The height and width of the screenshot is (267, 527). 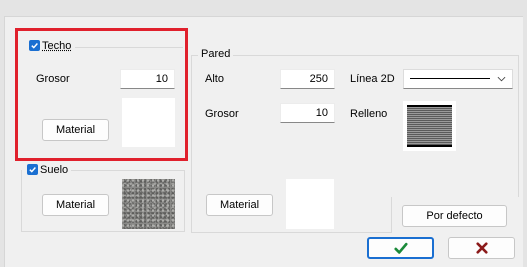 I want to click on ok-button, so click(x=400, y=248).